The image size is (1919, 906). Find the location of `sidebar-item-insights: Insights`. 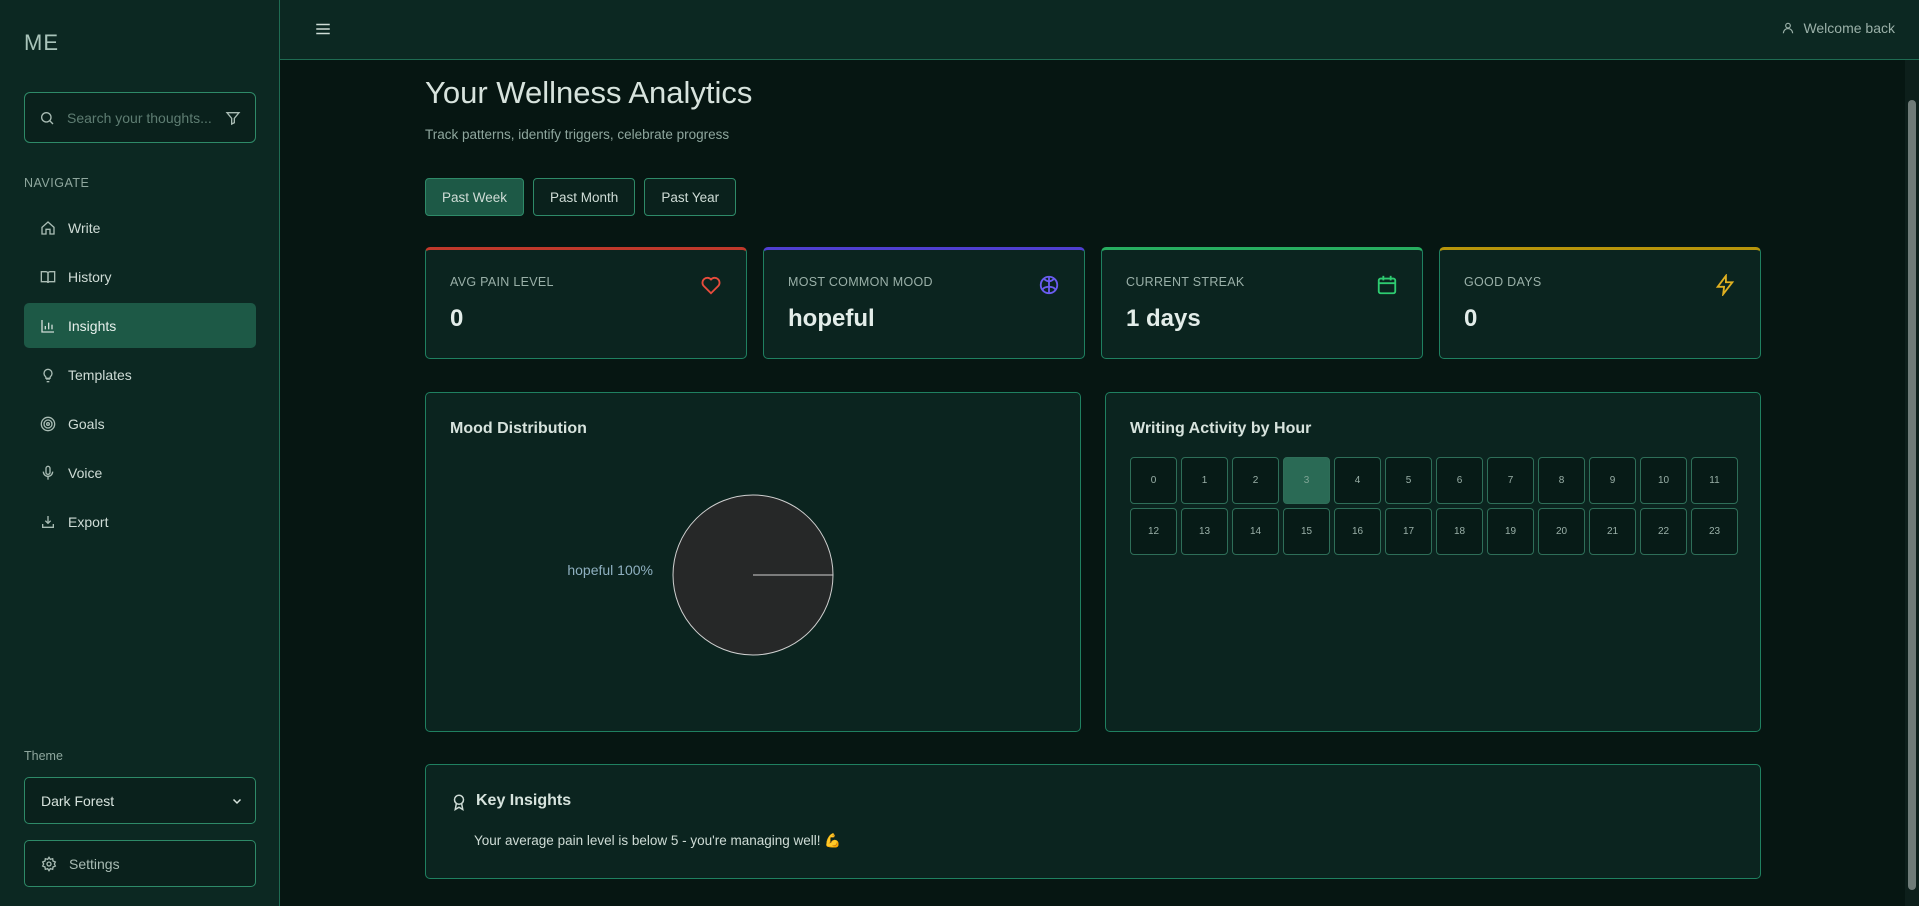

sidebar-item-insights: Insights is located at coordinates (140, 325).